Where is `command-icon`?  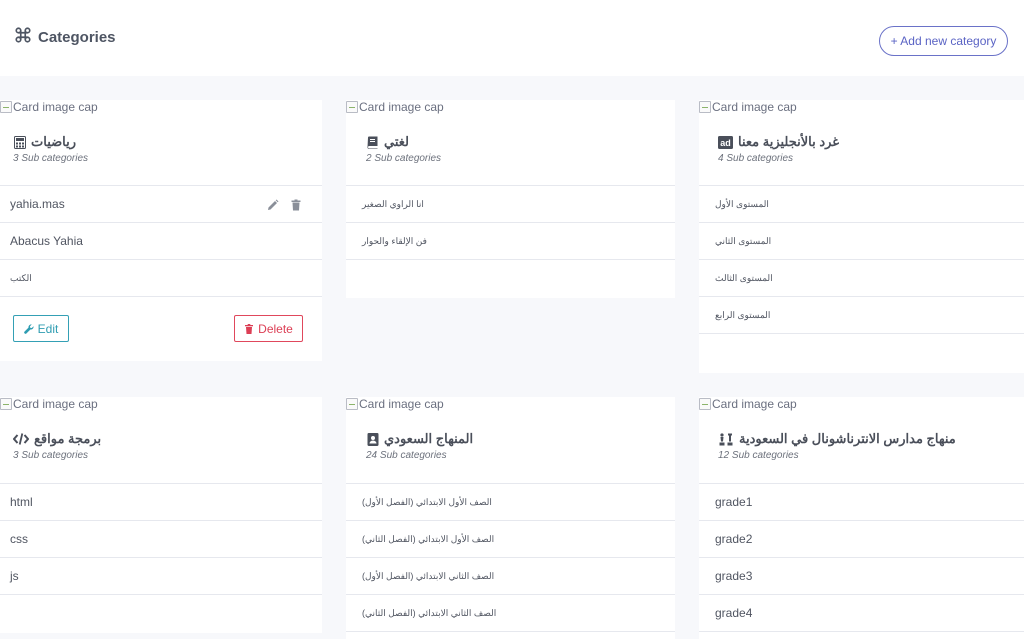 command-icon is located at coordinates (23, 37).